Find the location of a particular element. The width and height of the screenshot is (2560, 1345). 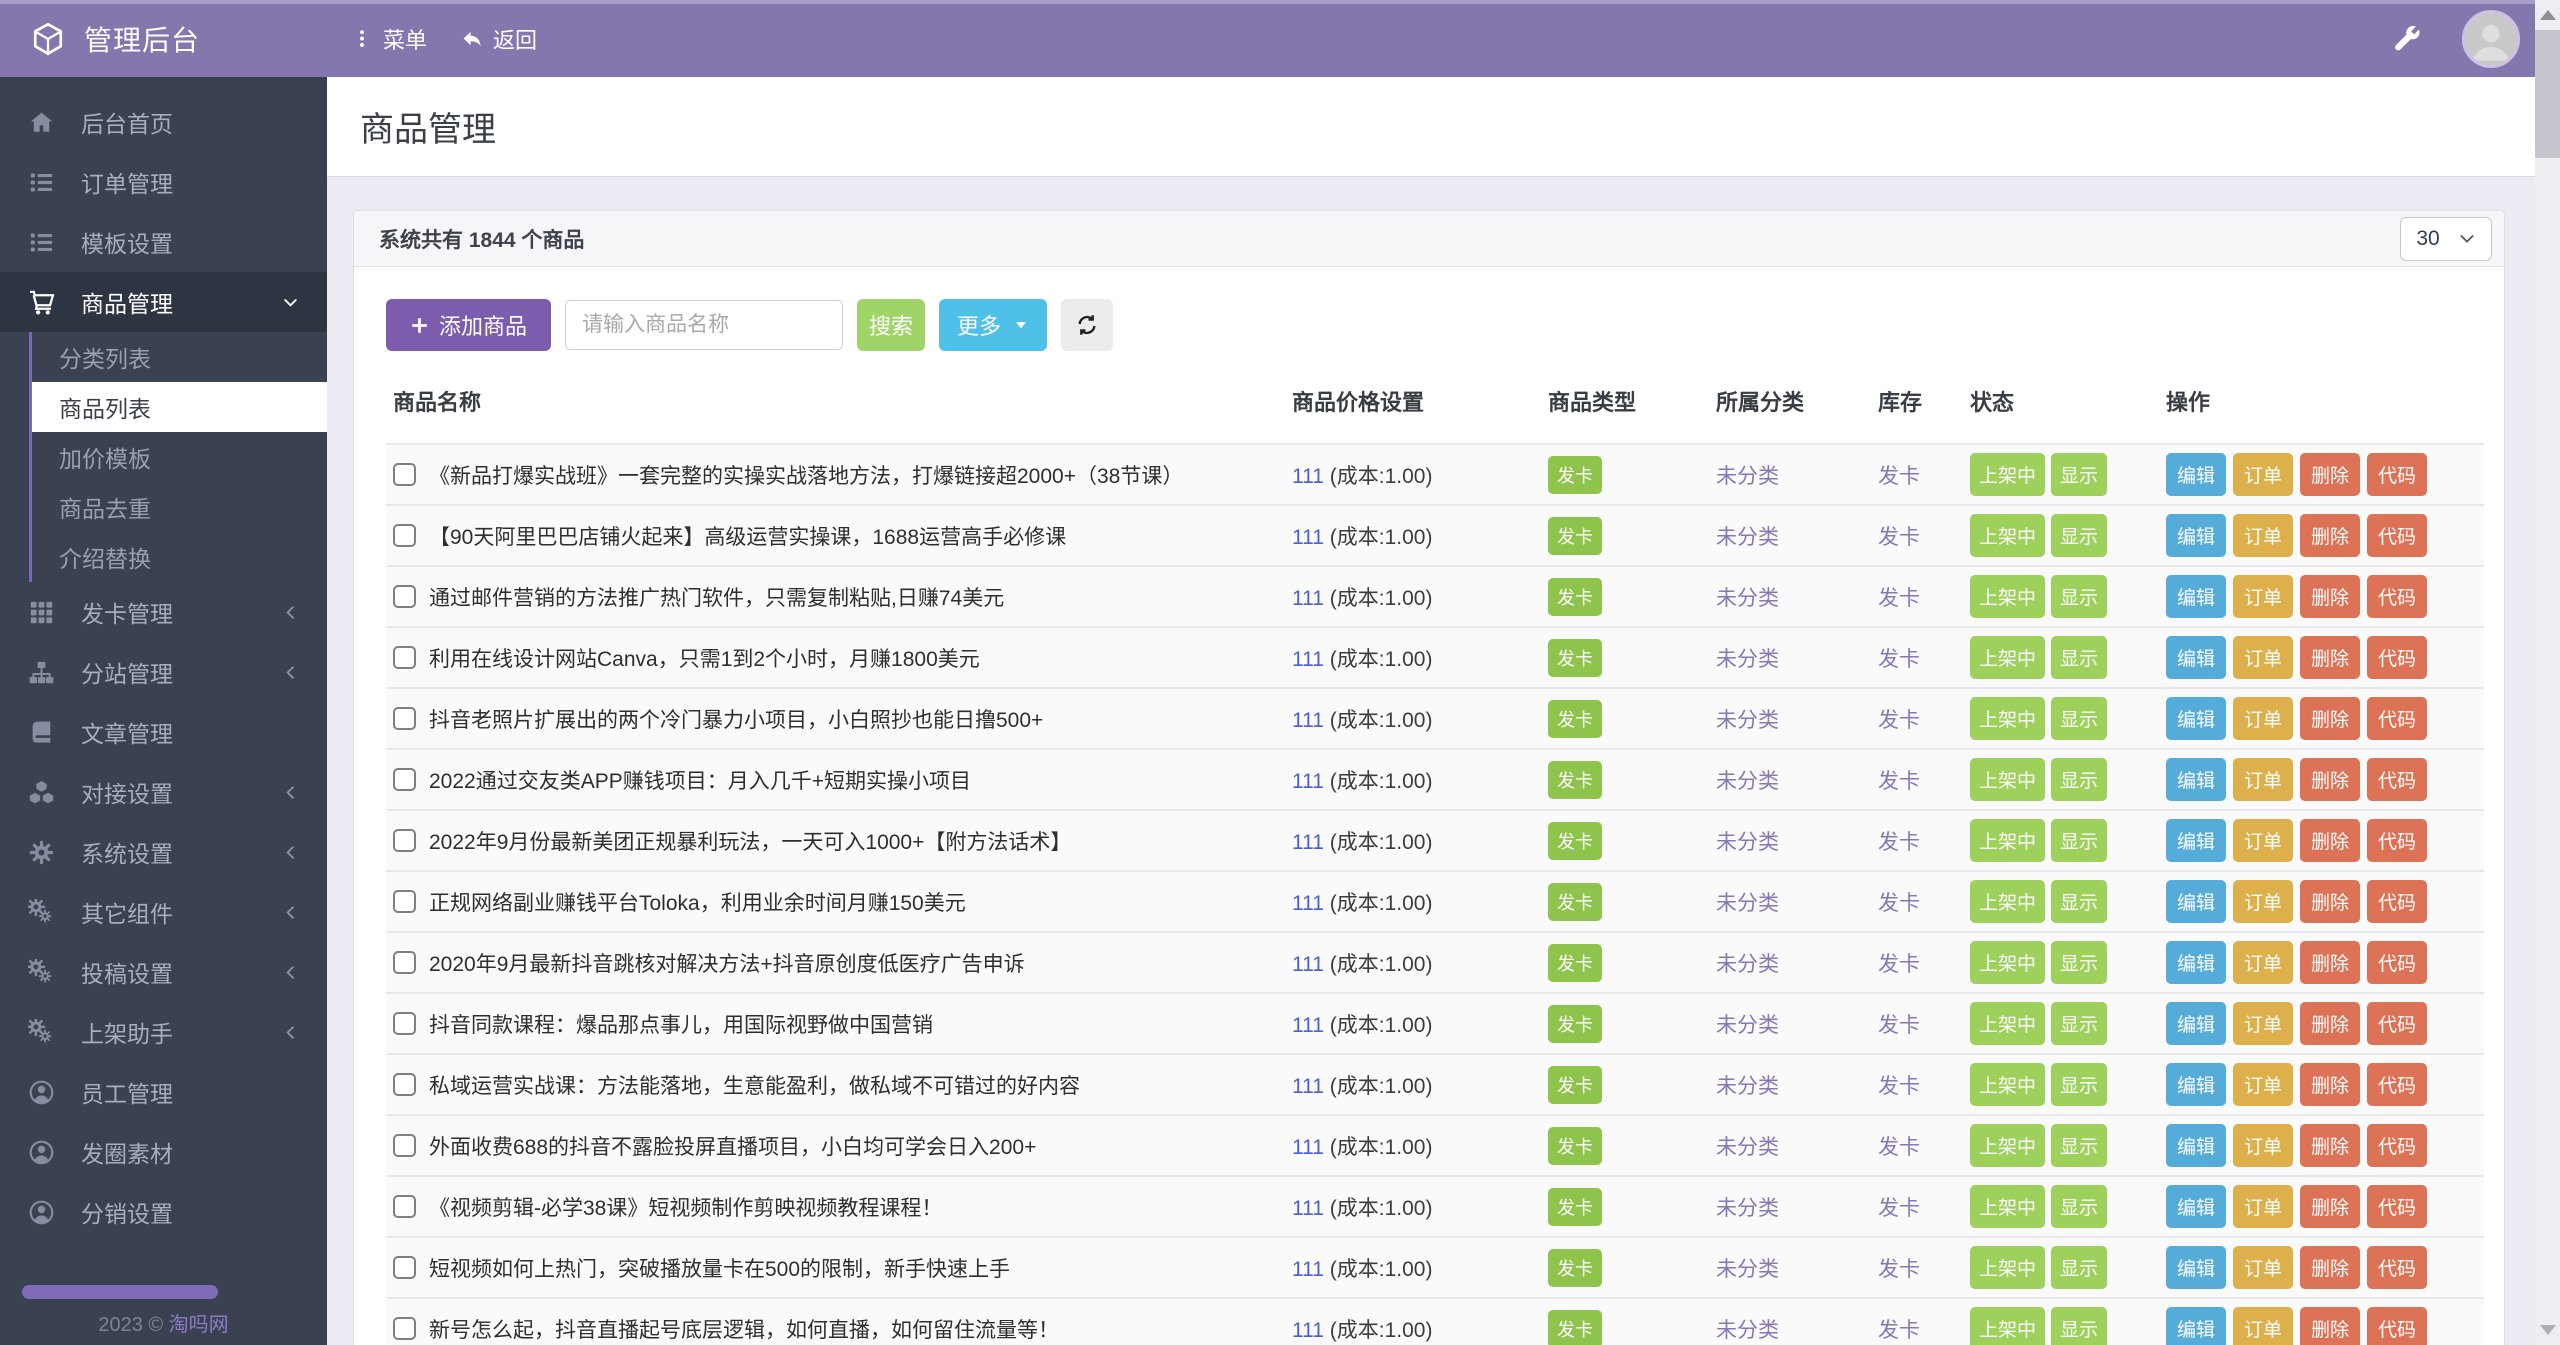

sidebar-item-9: 发卡管理 is located at coordinates (163, 612).